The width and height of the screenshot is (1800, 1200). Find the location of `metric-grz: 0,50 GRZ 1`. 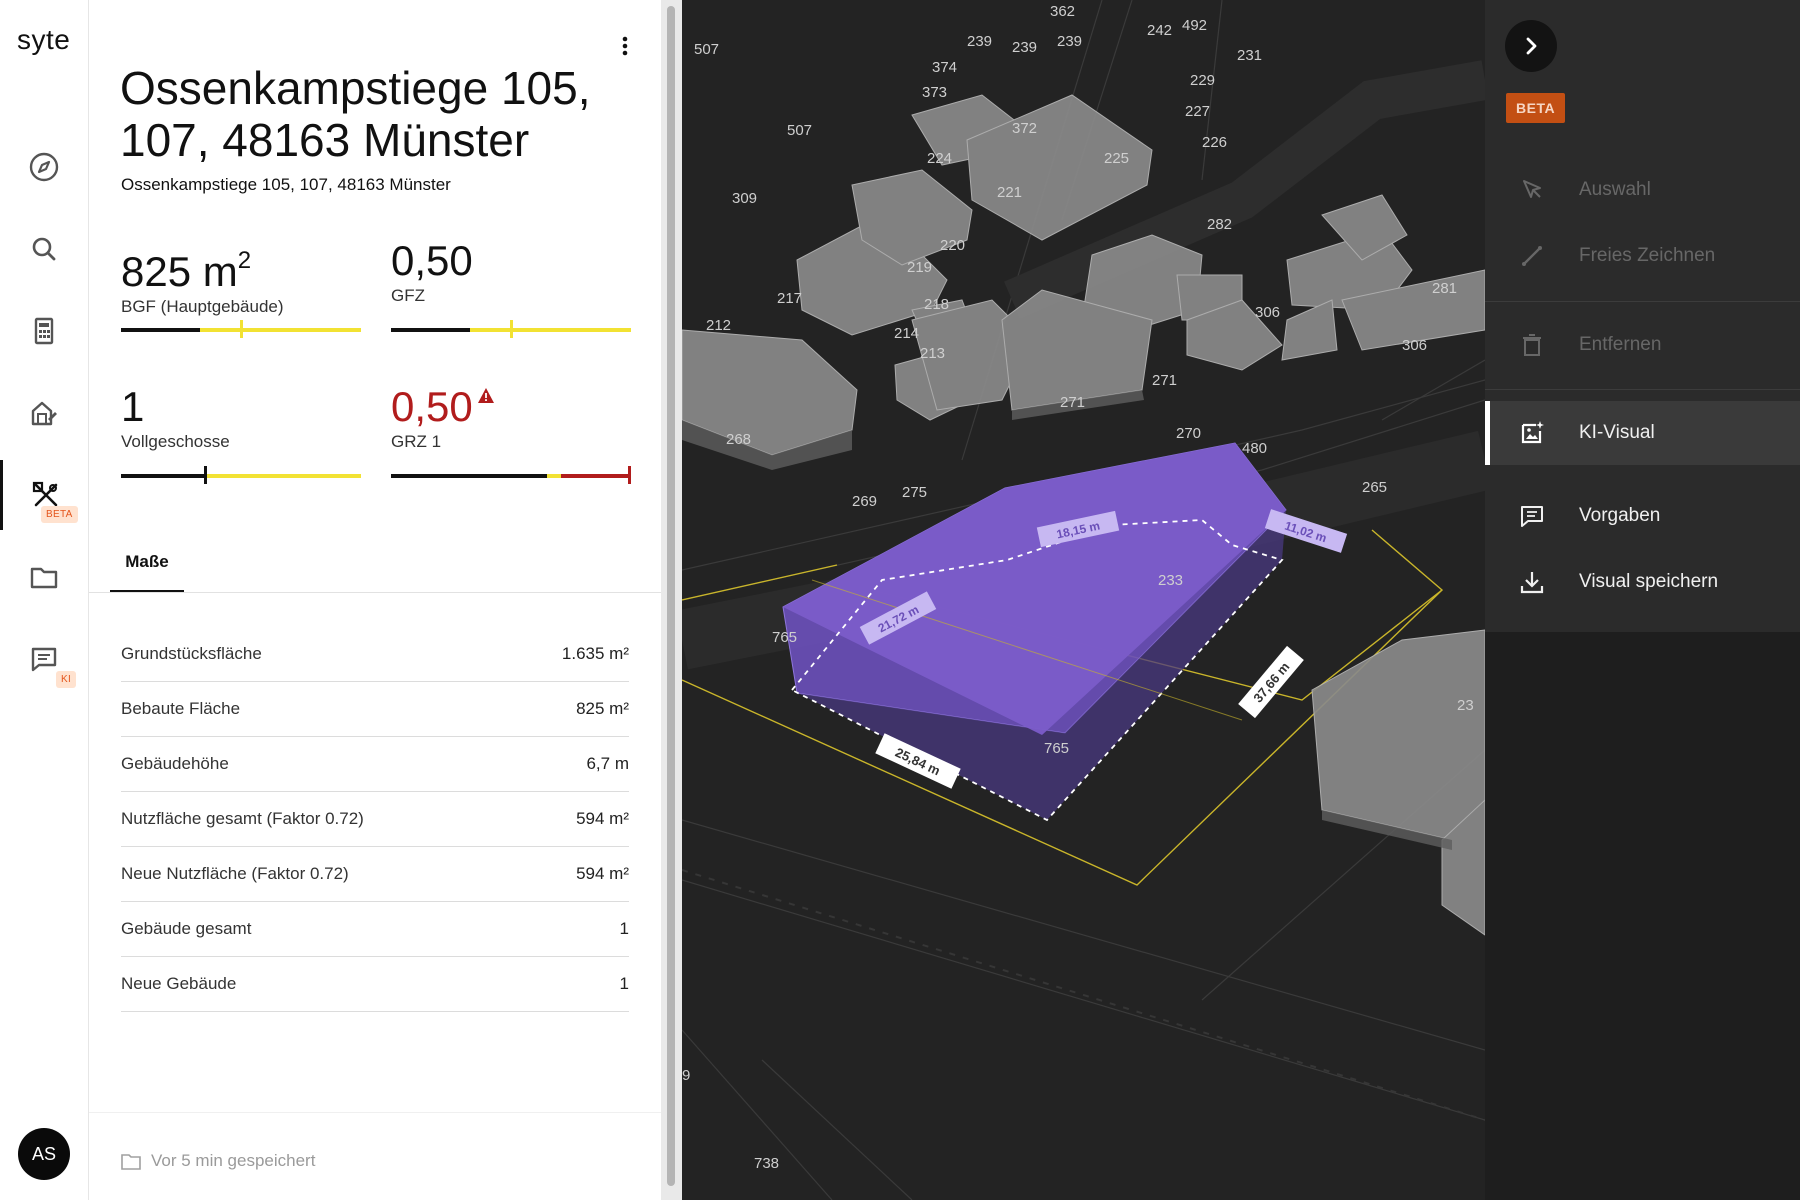

metric-grz: 0,50 GRZ 1 is located at coordinates (511, 418).